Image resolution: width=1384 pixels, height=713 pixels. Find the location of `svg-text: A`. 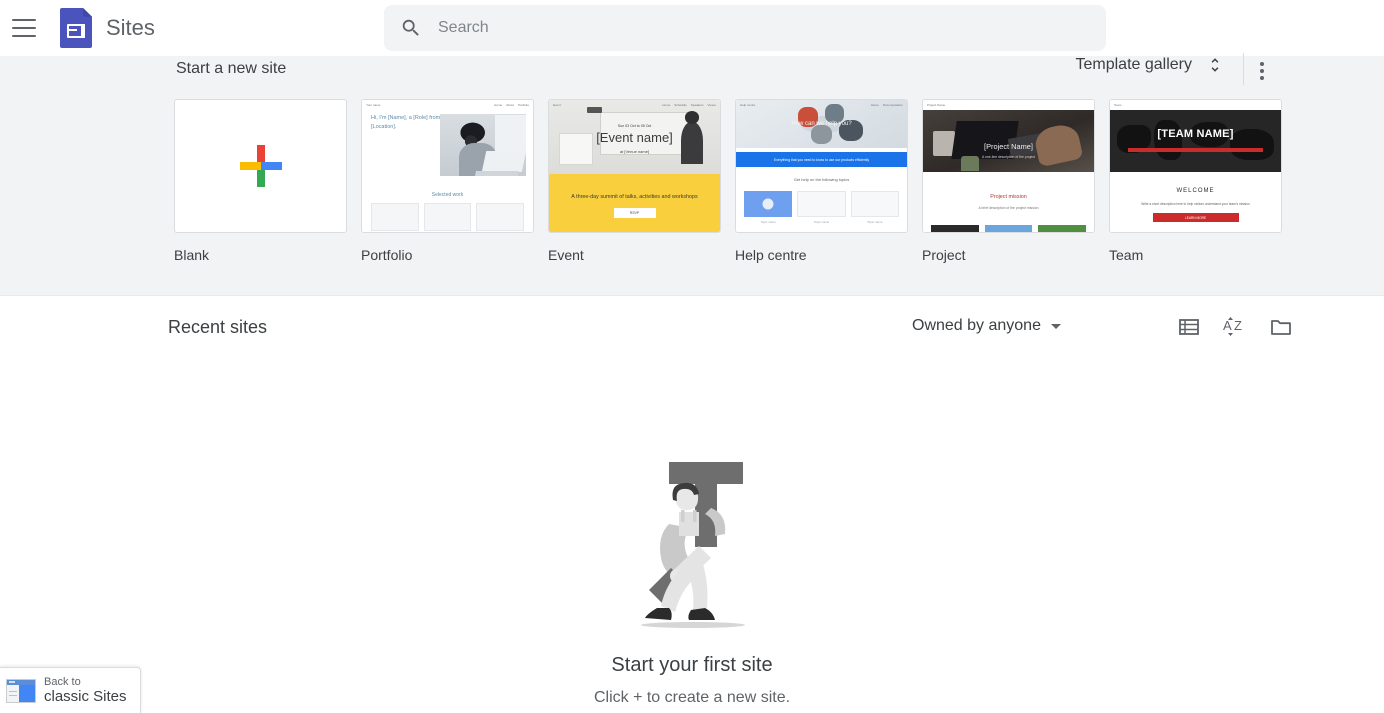

svg-text: A is located at coordinates (1227, 325).